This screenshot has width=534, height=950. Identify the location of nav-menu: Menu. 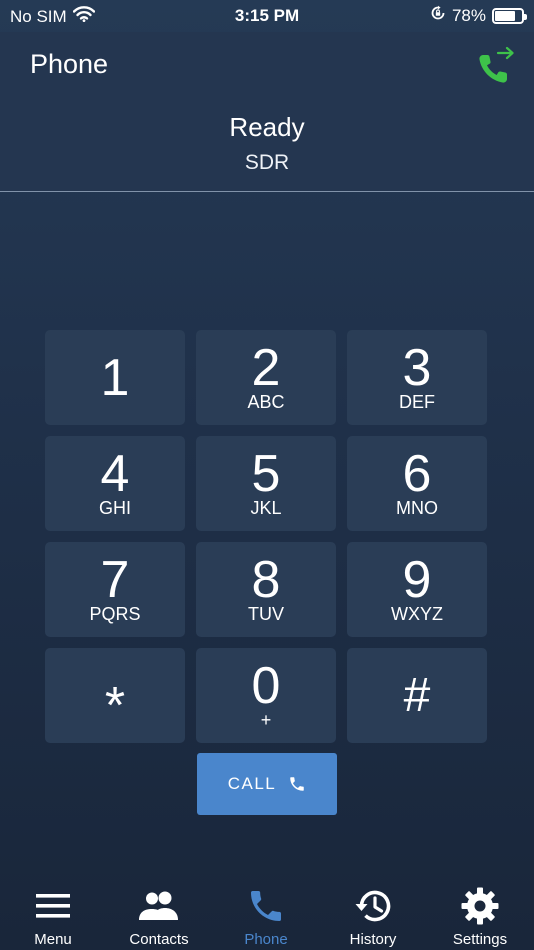
(53, 914).